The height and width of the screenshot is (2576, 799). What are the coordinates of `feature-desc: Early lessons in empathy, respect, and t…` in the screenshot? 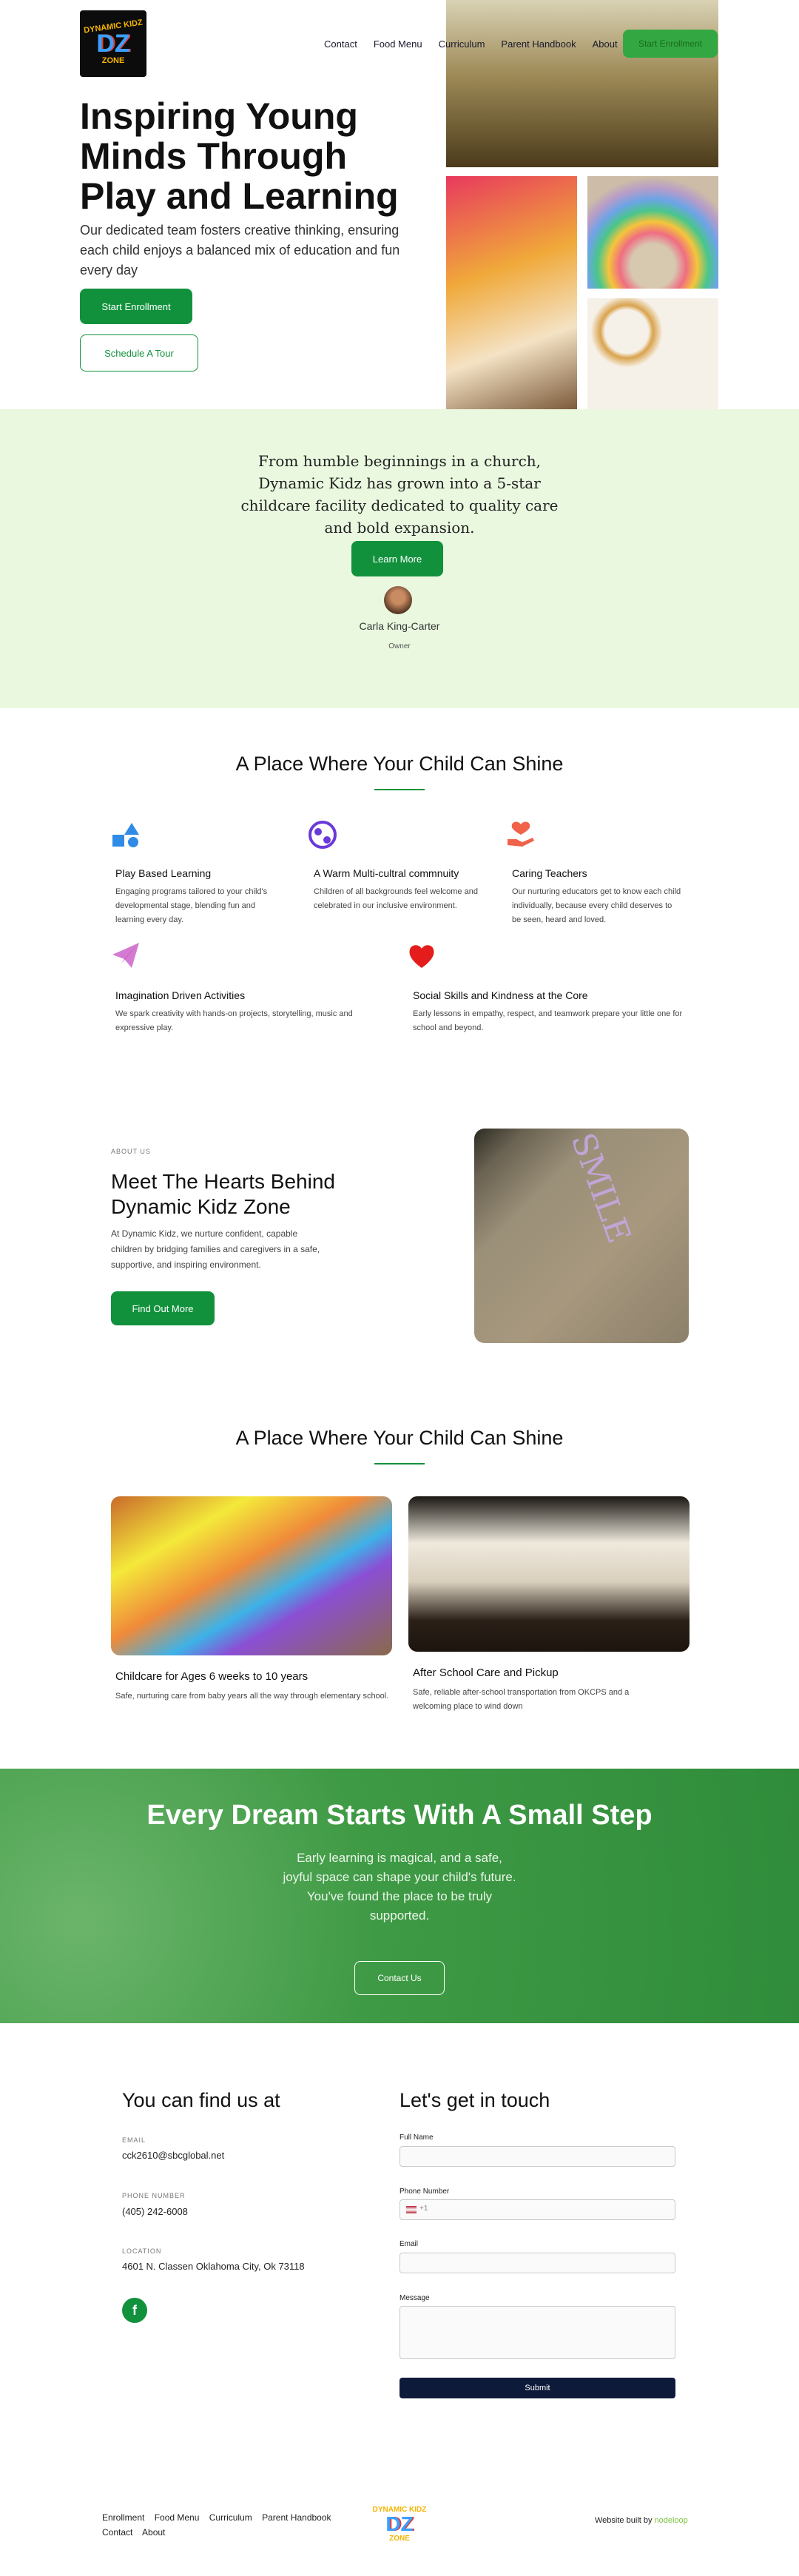 It's located at (548, 1020).